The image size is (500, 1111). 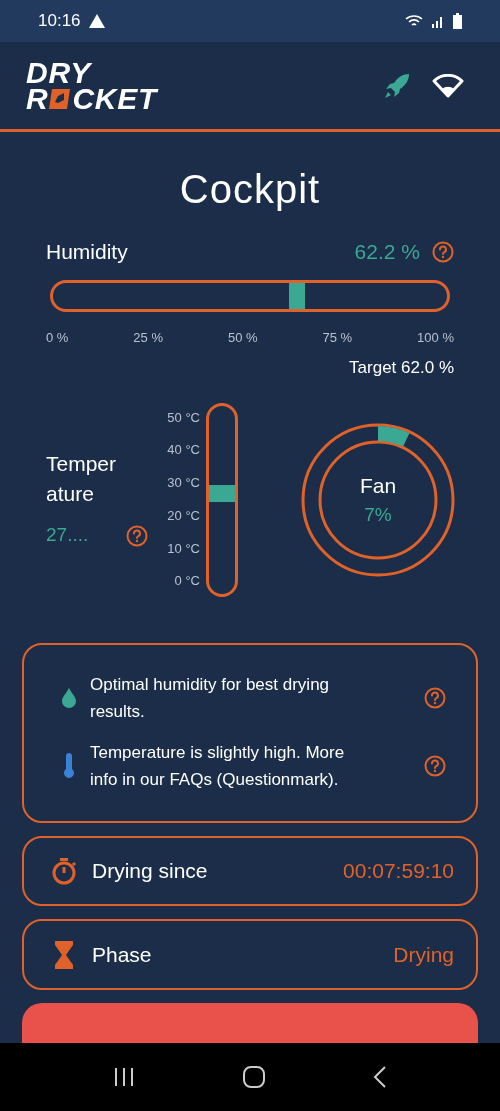 I want to click on message-text: Optimal humidity for best drying results., so click(x=210, y=698).